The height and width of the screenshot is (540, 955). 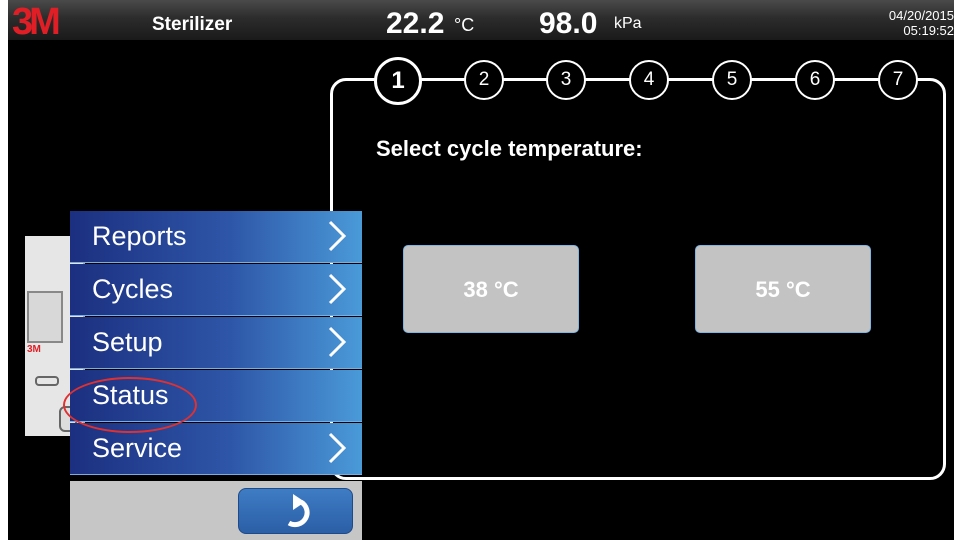 I want to click on step-6: 6, so click(x=815, y=80).